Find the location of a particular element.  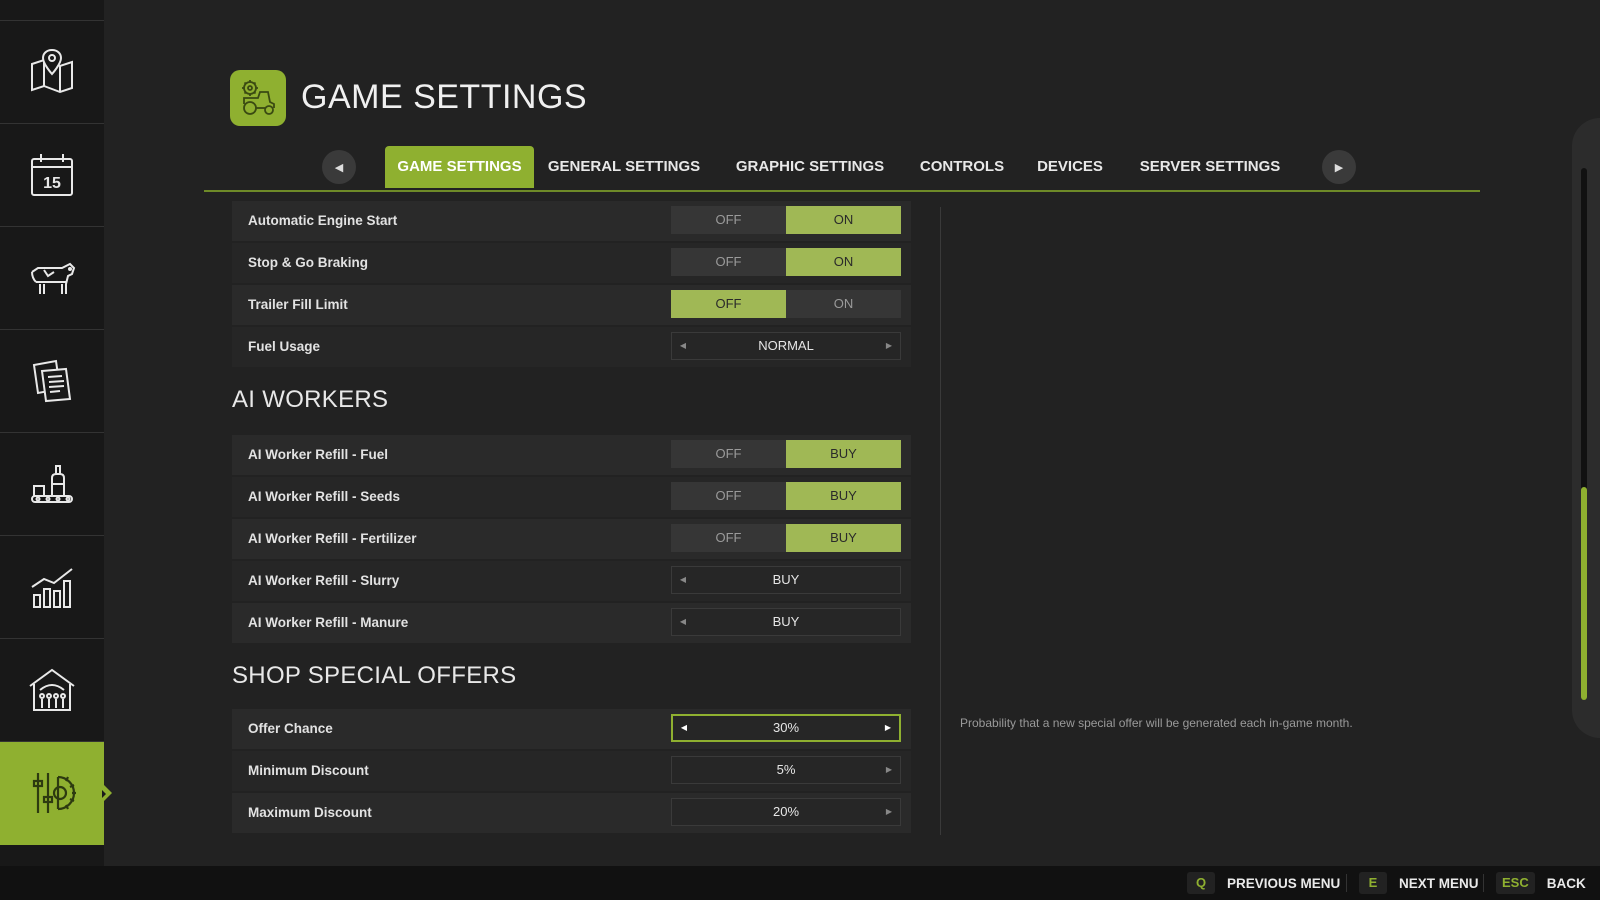

setting-label: AI Worker Refill - Seeds is located at coordinates (324, 496).